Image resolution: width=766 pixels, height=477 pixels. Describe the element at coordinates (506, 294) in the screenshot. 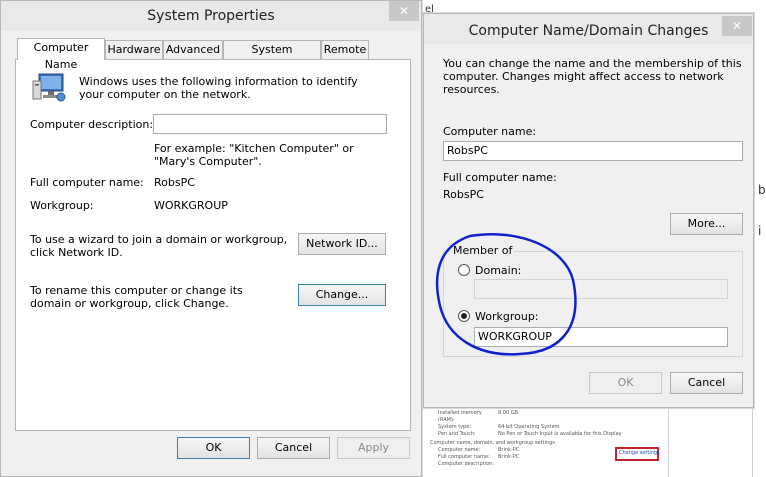

I see `hand-drawn-annotation-circle` at that location.